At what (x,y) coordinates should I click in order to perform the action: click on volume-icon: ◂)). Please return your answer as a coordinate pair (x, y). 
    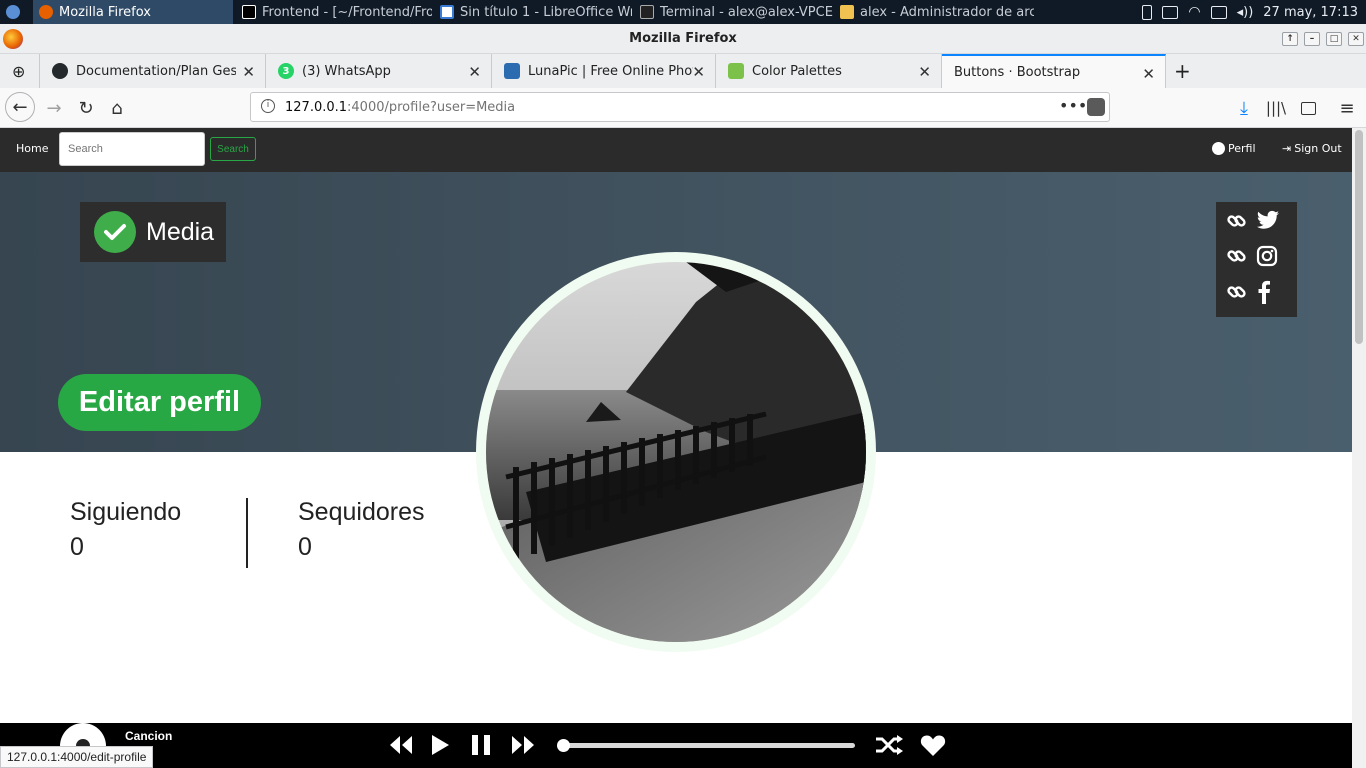
    Looking at the image, I should click on (1245, 12).